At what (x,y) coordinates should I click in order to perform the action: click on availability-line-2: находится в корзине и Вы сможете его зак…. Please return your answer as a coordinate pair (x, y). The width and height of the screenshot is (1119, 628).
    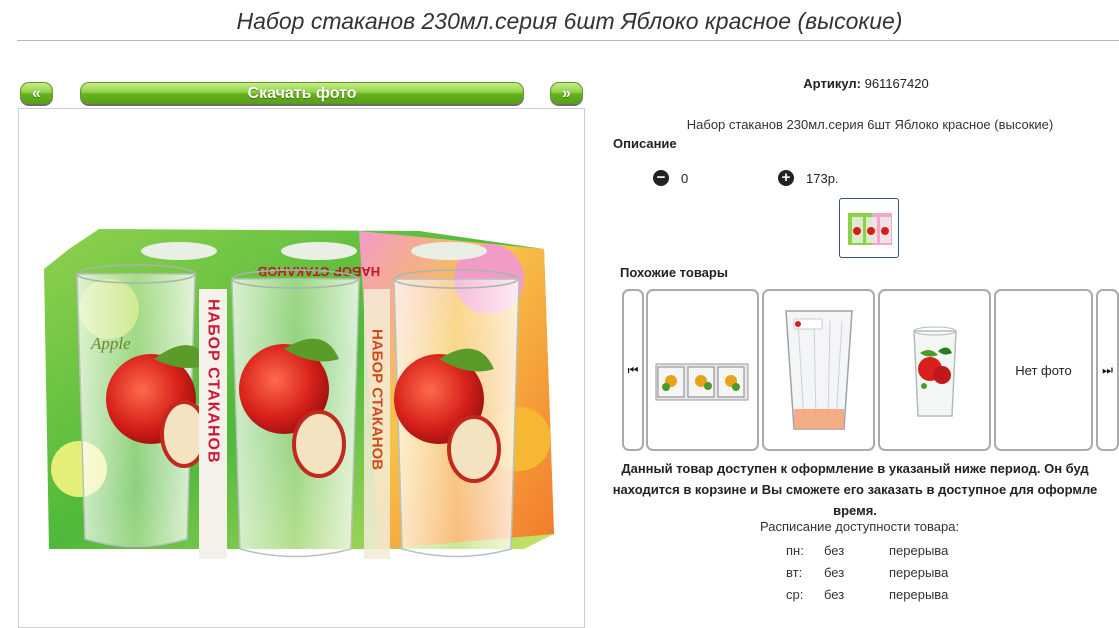
    Looking at the image, I should click on (855, 489).